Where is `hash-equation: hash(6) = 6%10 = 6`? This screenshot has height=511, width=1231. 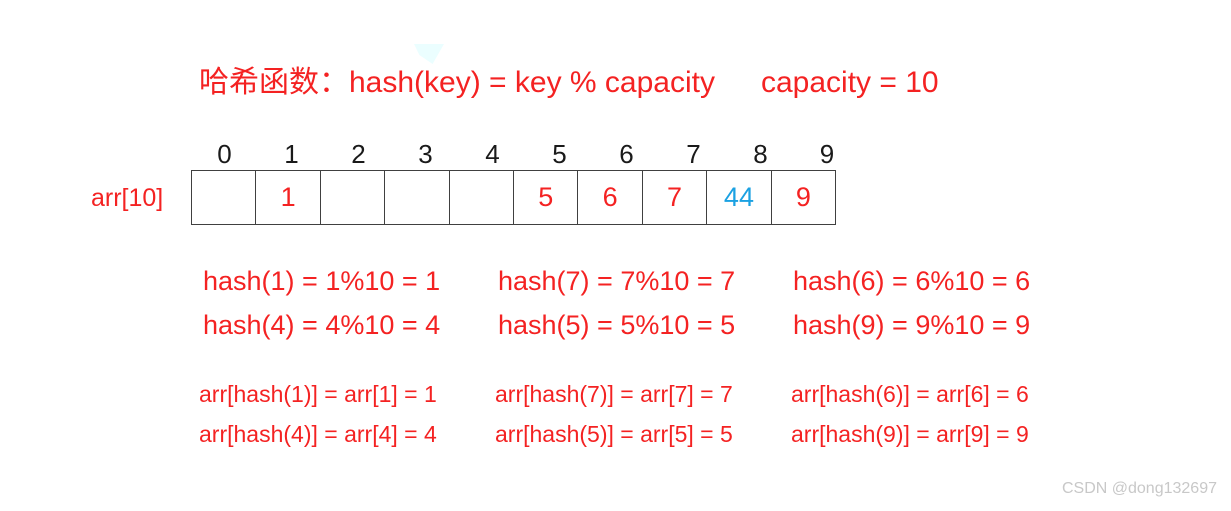
hash-equation: hash(6) = 6%10 = 6 is located at coordinates (912, 281).